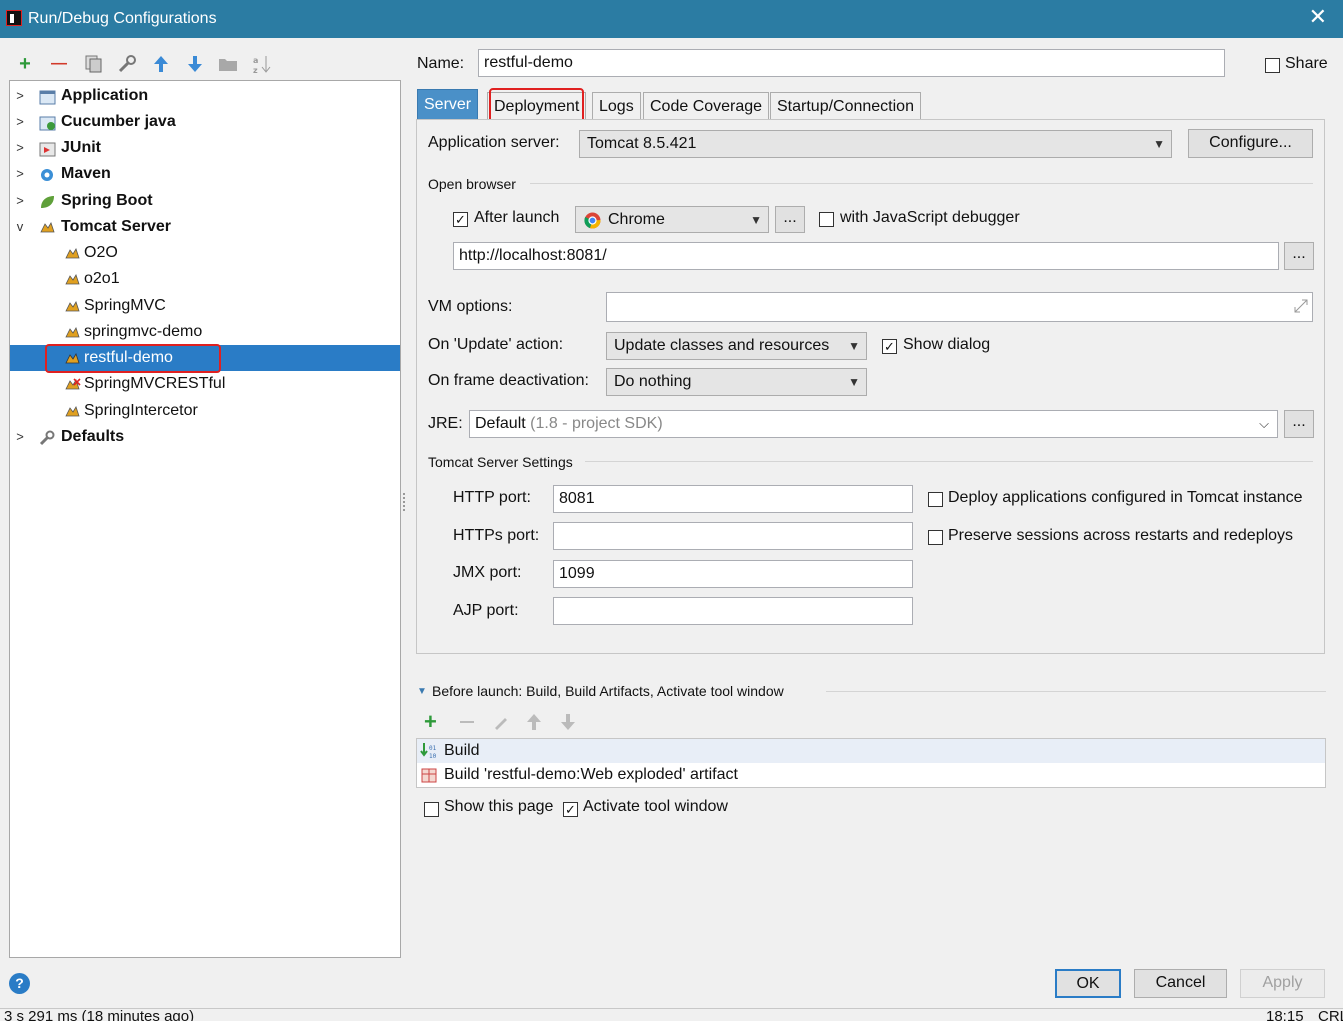 The width and height of the screenshot is (1343, 1021). I want to click on show-dialog-checkbox: ✓, so click(889, 346).